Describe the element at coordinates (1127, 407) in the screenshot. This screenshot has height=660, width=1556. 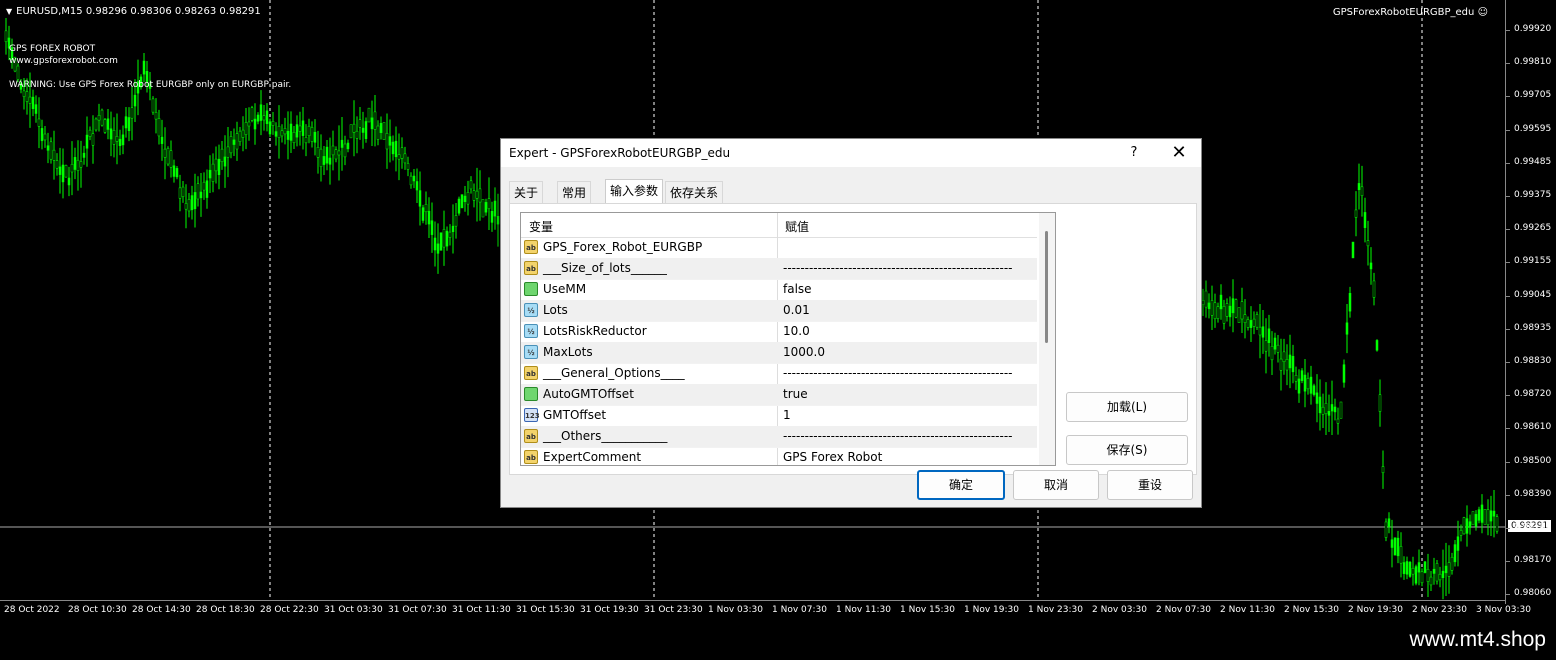
I see `load-button: 加载(L)` at that location.